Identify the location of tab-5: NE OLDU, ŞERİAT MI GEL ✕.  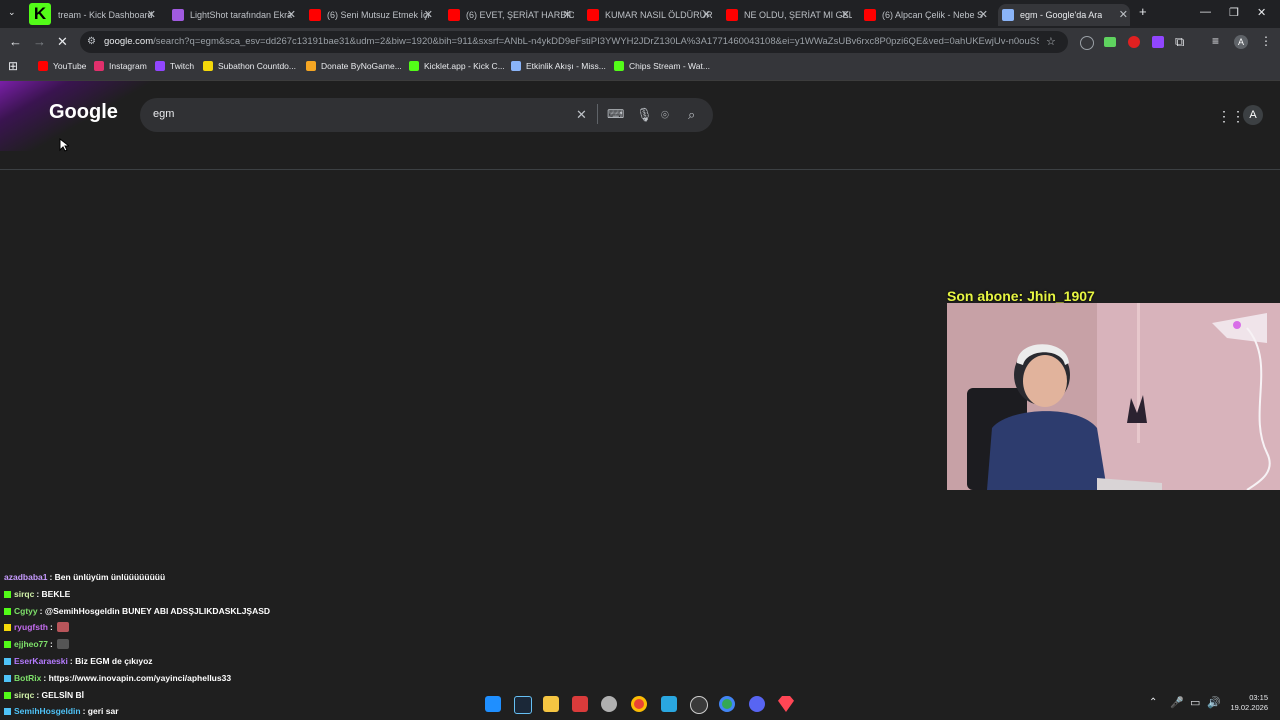
(787, 15).